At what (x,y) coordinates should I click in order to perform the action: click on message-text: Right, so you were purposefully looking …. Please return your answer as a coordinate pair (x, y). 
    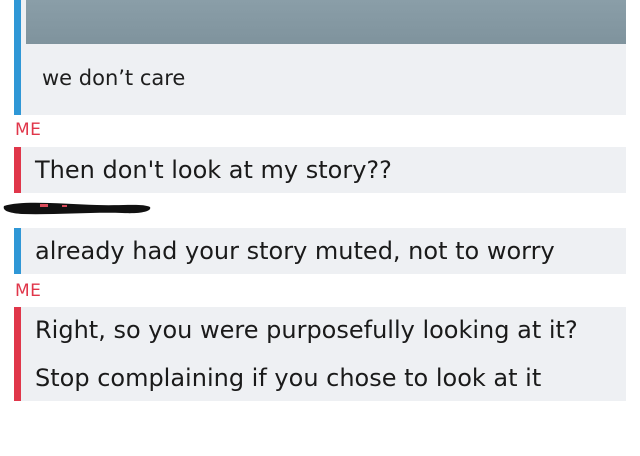
    Looking at the image, I should click on (306, 330).